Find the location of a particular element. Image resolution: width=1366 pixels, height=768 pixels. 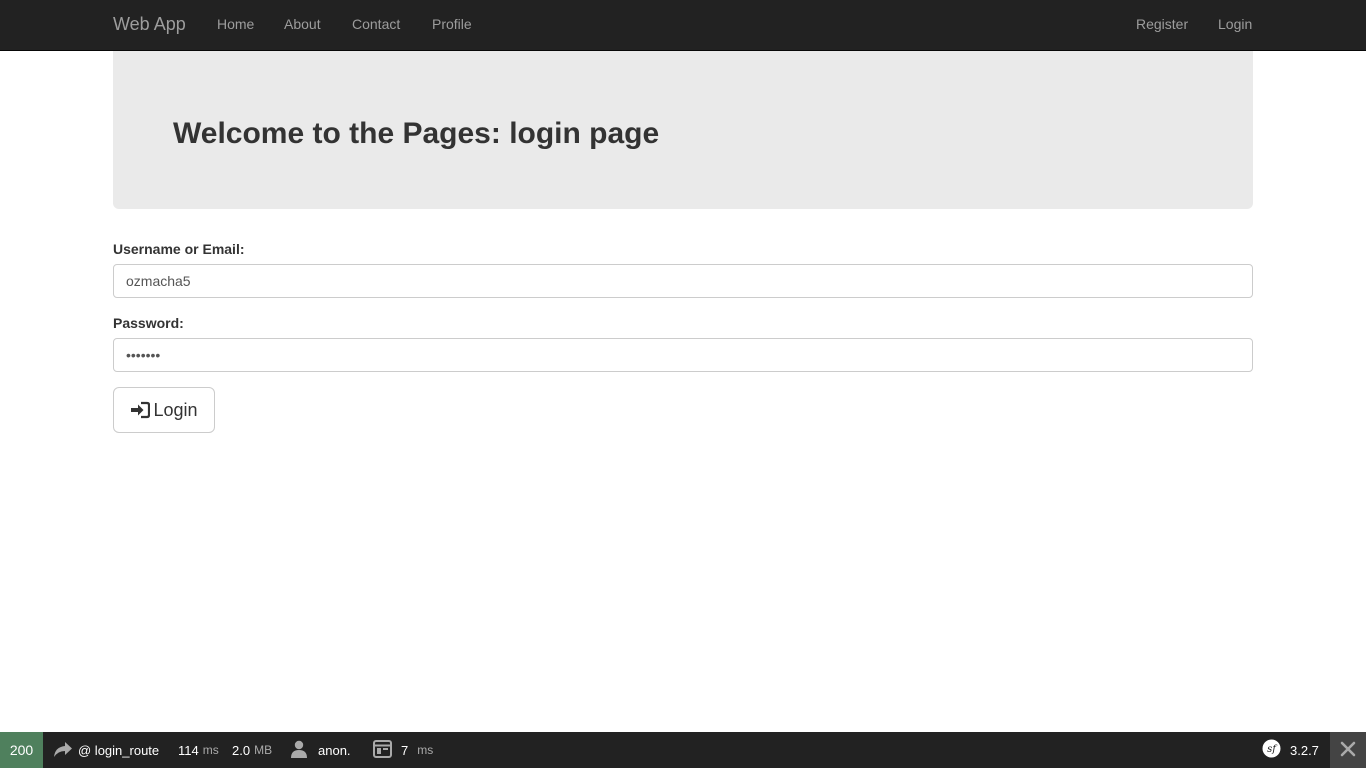

username-label: Username or Email: is located at coordinates (179, 249).